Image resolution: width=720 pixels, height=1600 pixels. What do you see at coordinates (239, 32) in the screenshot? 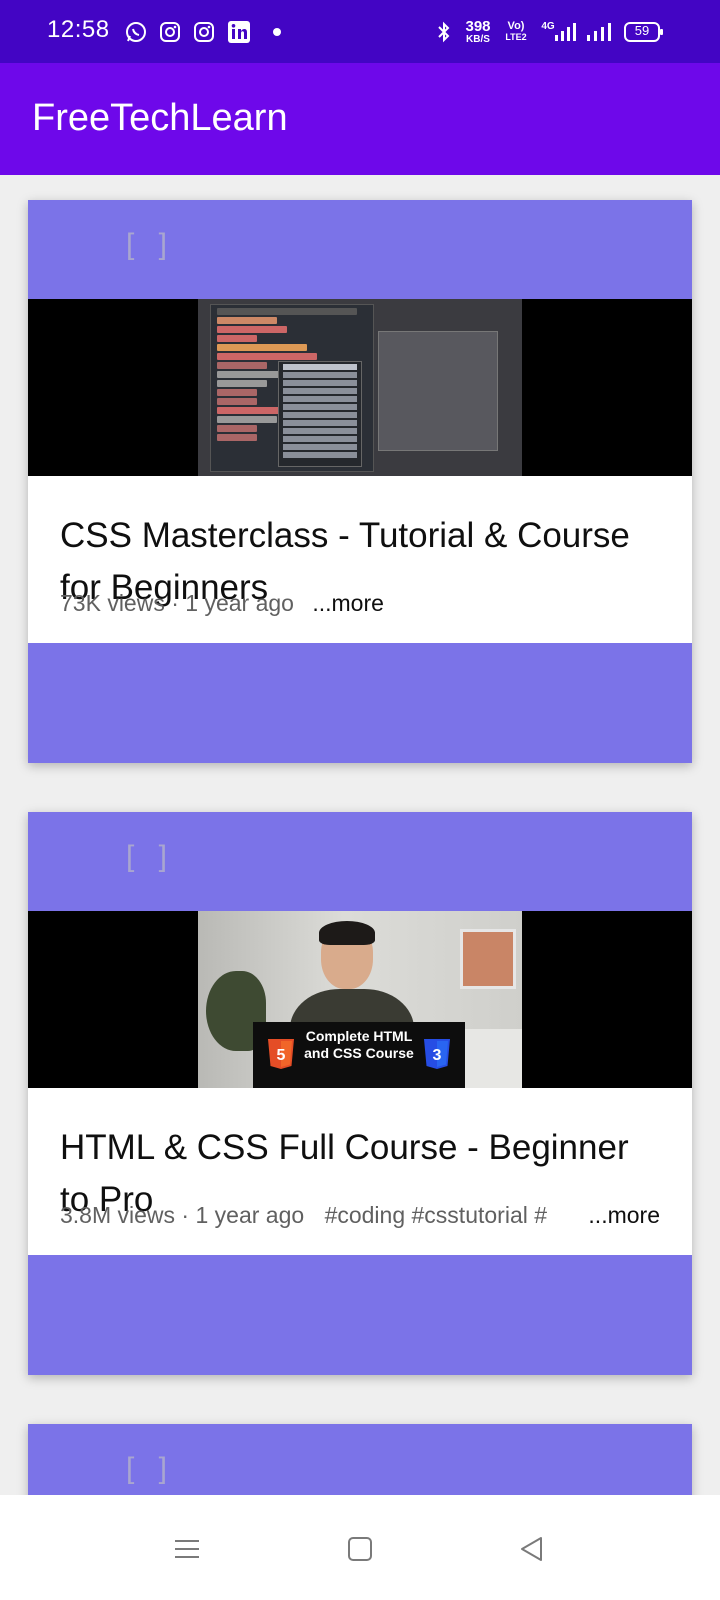
I see `linkedin-icon` at bounding box center [239, 32].